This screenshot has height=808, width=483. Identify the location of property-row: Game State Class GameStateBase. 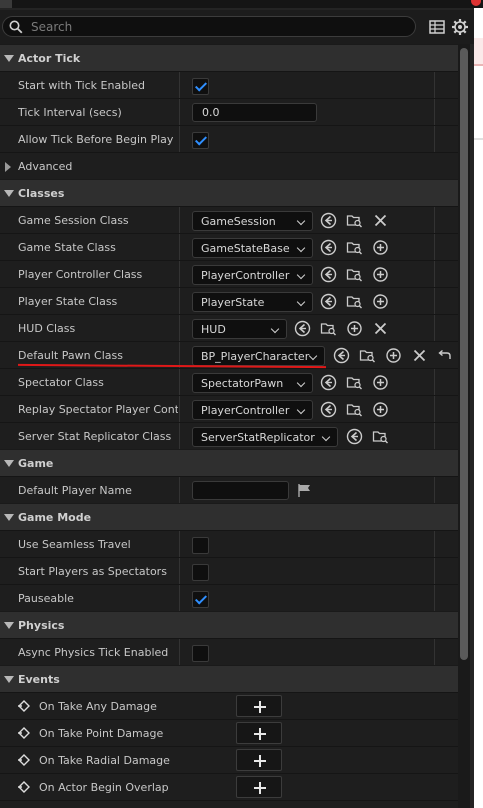
(229, 247).